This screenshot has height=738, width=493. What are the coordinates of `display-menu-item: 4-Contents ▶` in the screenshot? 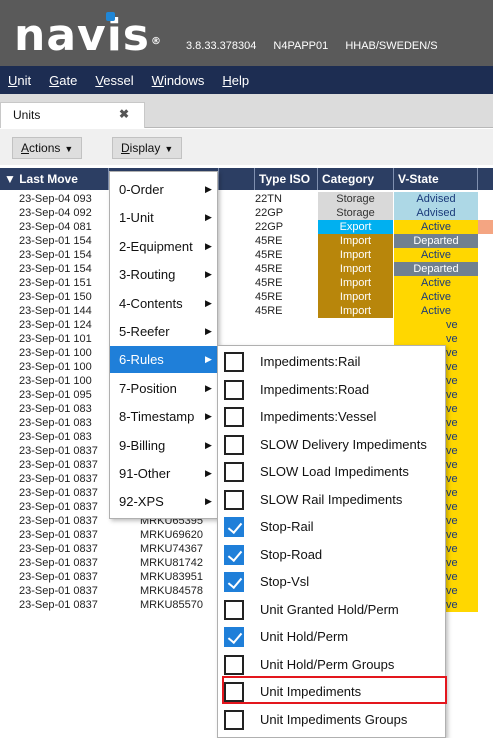 It's located at (163, 303).